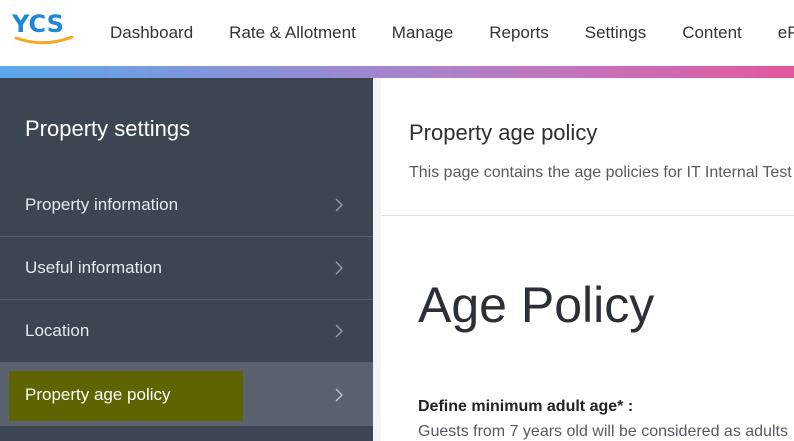  Describe the element at coordinates (786, 33) in the screenshot. I see `nav-ep-truncated: eP` at that location.